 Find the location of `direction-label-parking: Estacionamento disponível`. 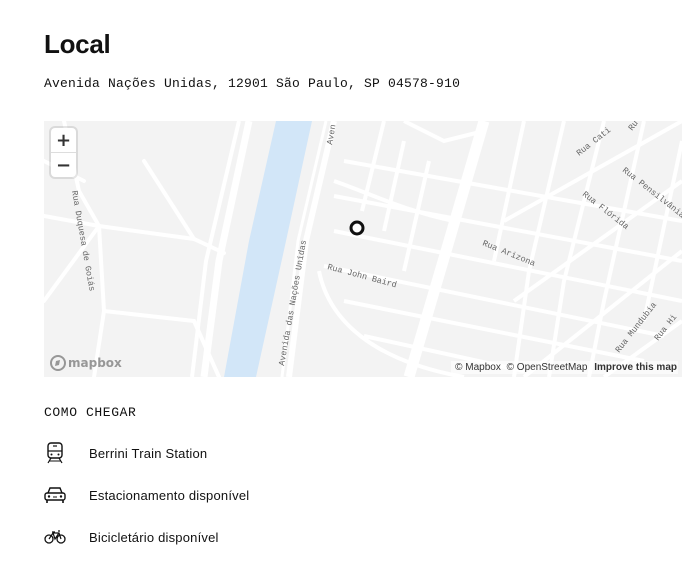

direction-label-parking: Estacionamento disponível is located at coordinates (169, 495).